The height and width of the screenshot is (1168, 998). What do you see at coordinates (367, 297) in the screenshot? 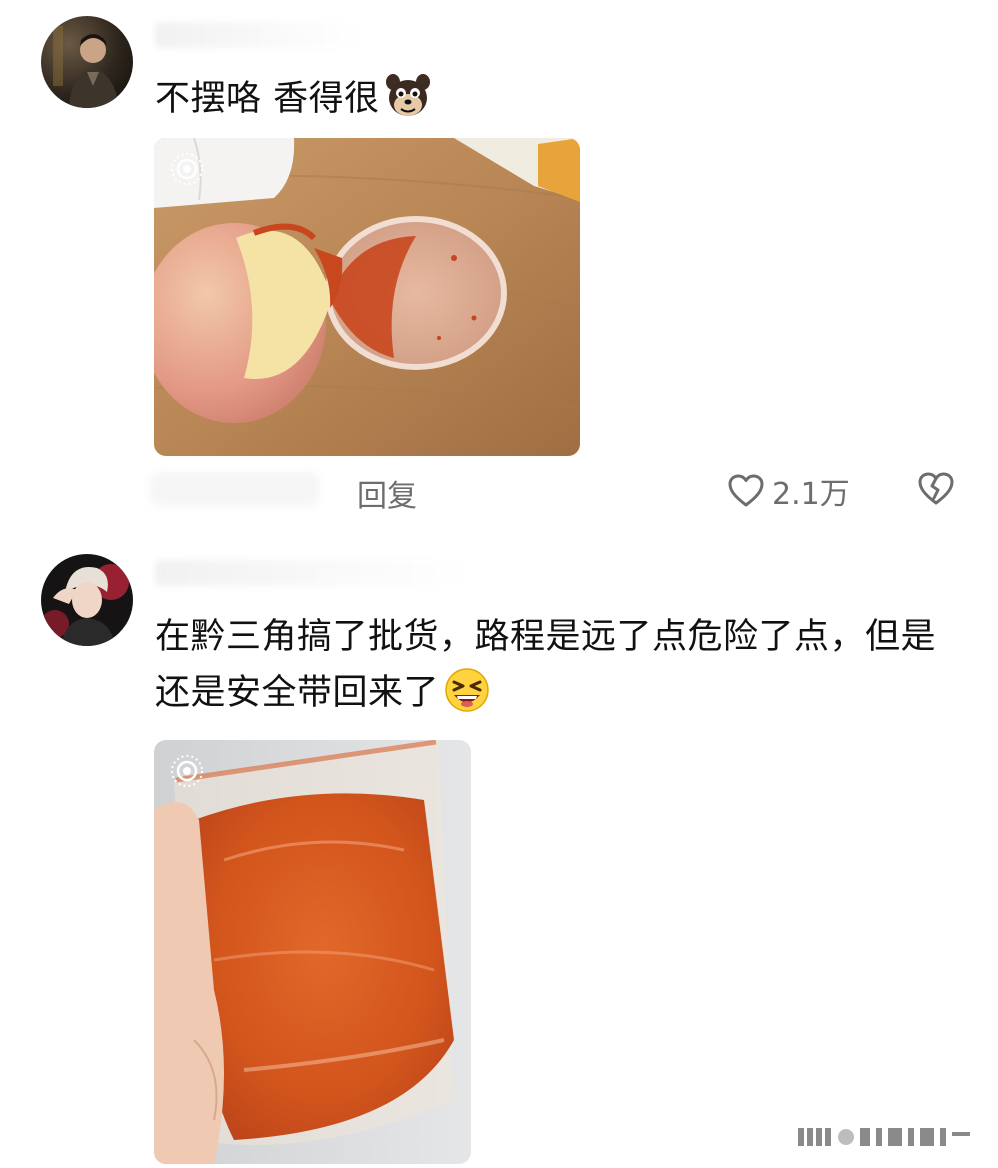
I see `apple-with-chili-powder-photo` at bounding box center [367, 297].